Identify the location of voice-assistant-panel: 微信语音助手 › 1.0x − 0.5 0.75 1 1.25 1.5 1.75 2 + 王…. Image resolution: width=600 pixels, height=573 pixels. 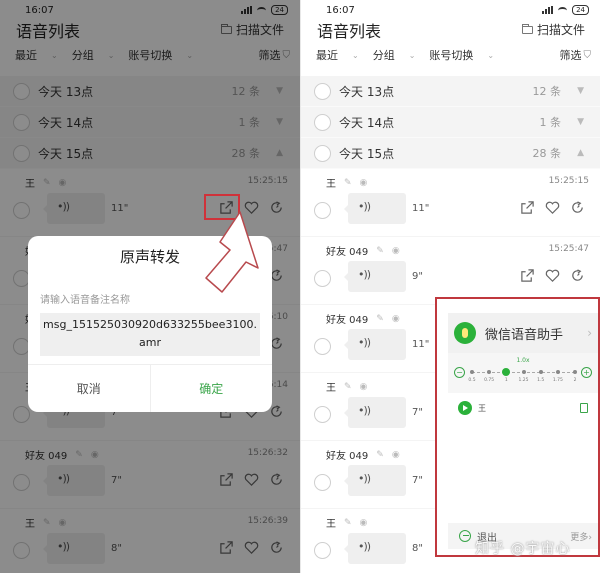
(523, 429).